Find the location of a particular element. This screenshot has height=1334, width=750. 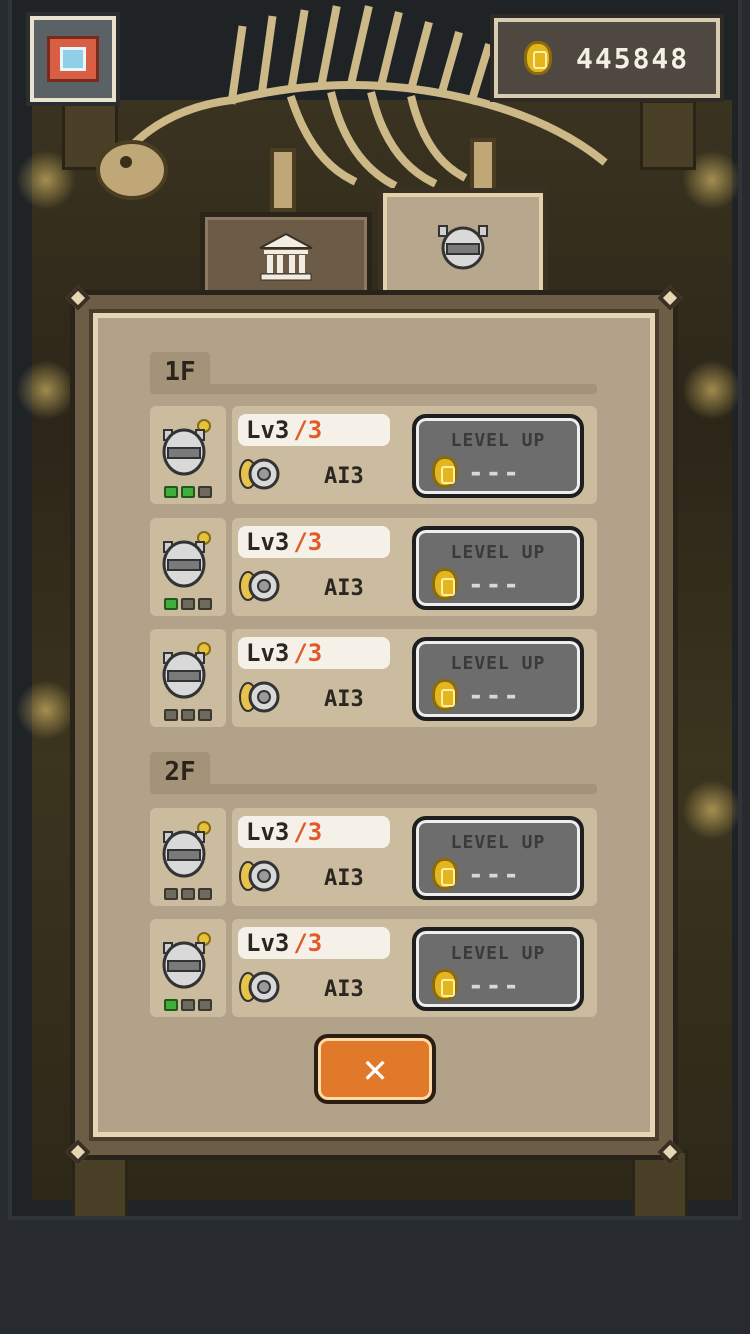

tab-museum is located at coordinates (286, 257).